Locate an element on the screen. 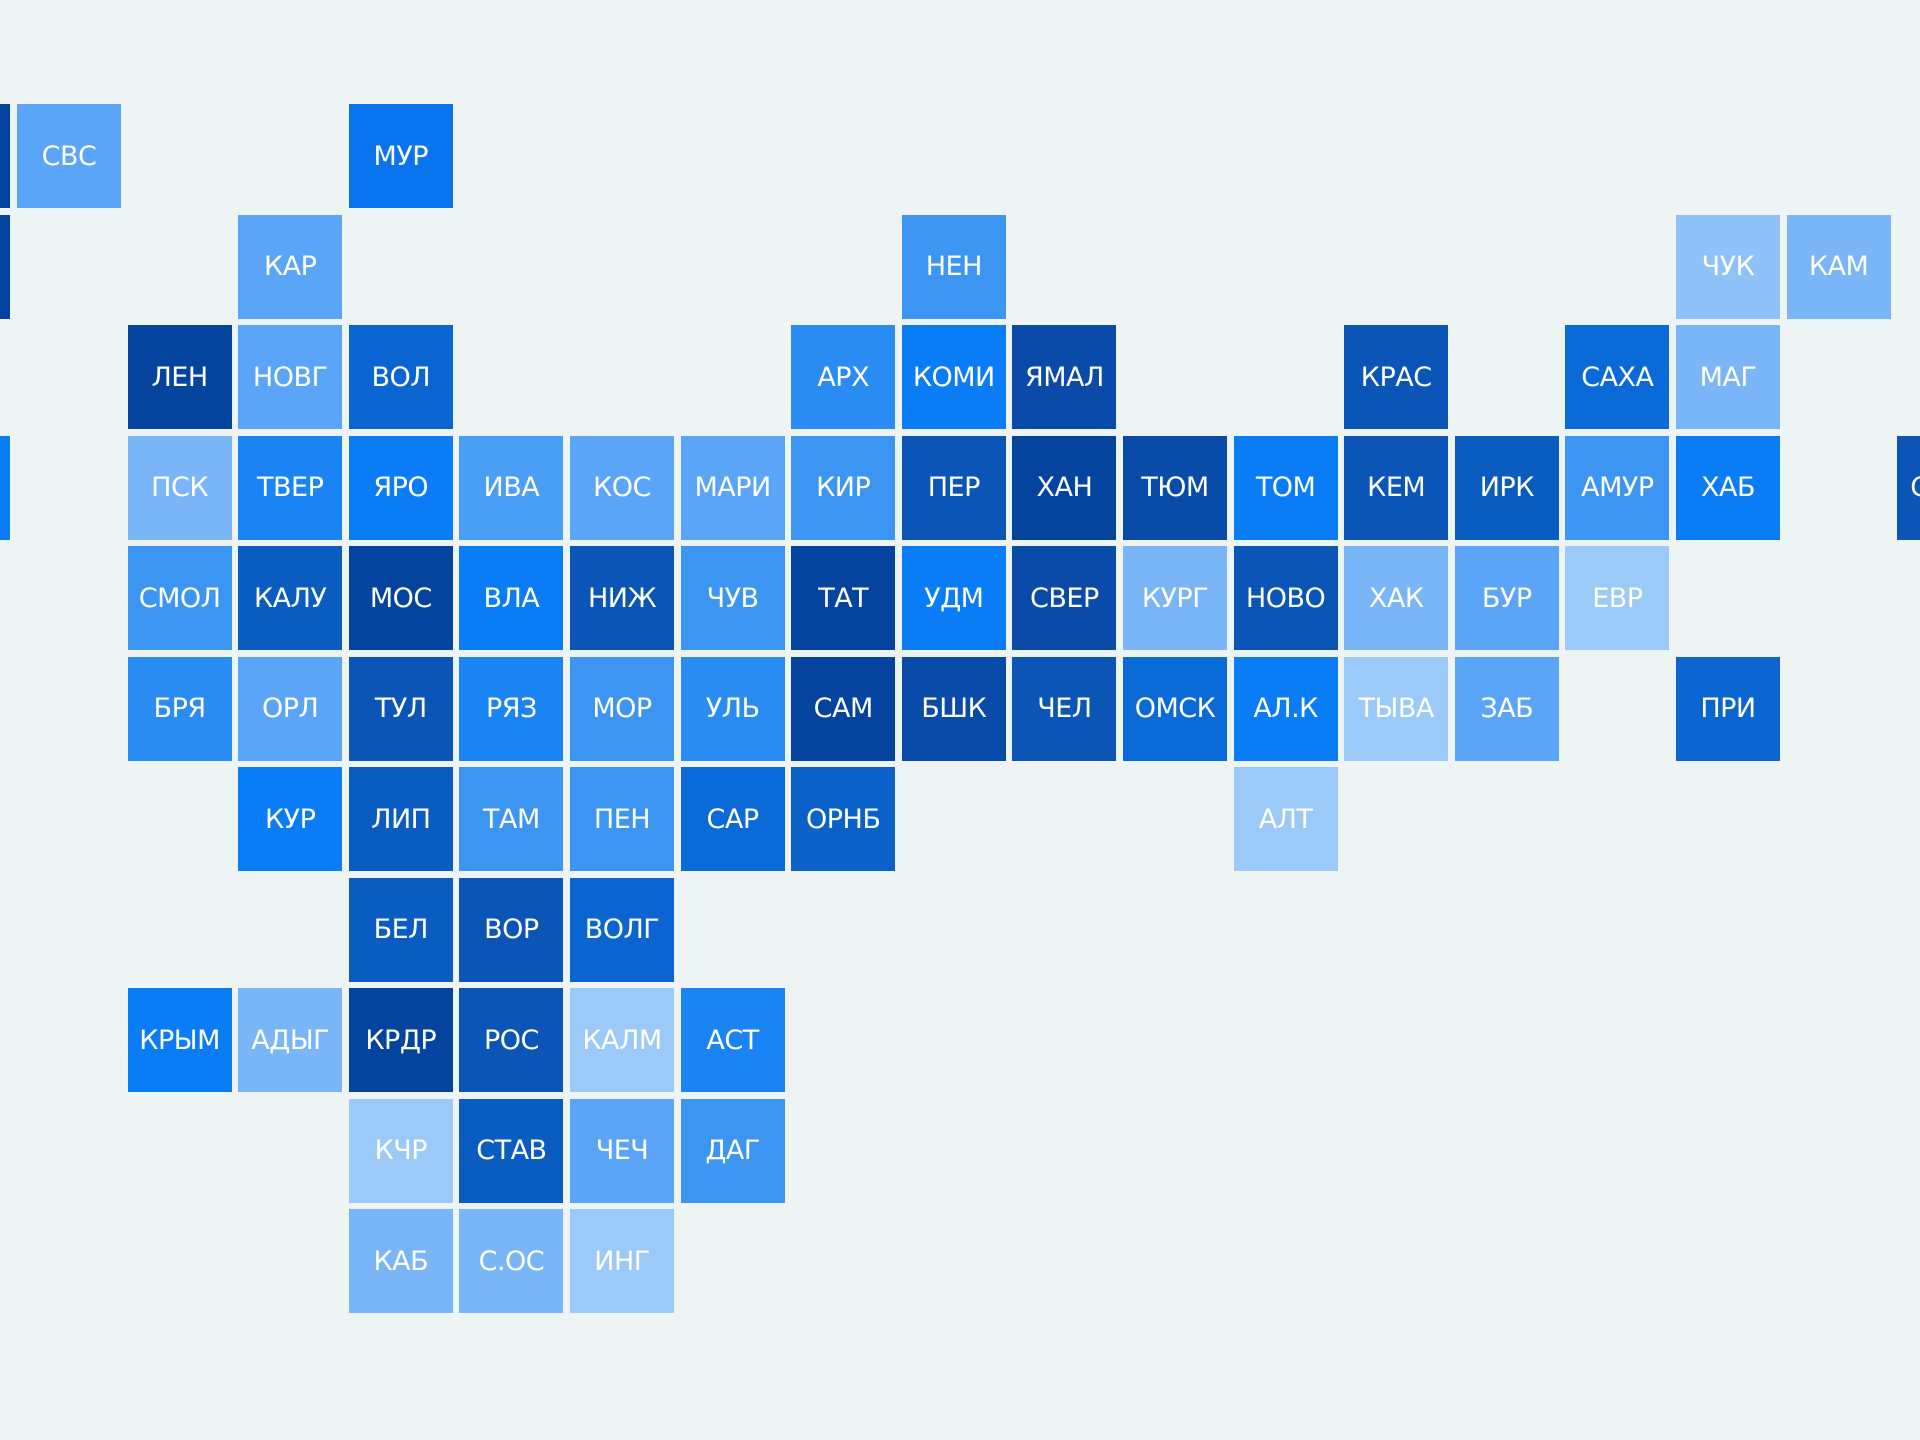 This screenshot has height=1440, width=1920. region-tile: КРЫМ is located at coordinates (179, 1040).